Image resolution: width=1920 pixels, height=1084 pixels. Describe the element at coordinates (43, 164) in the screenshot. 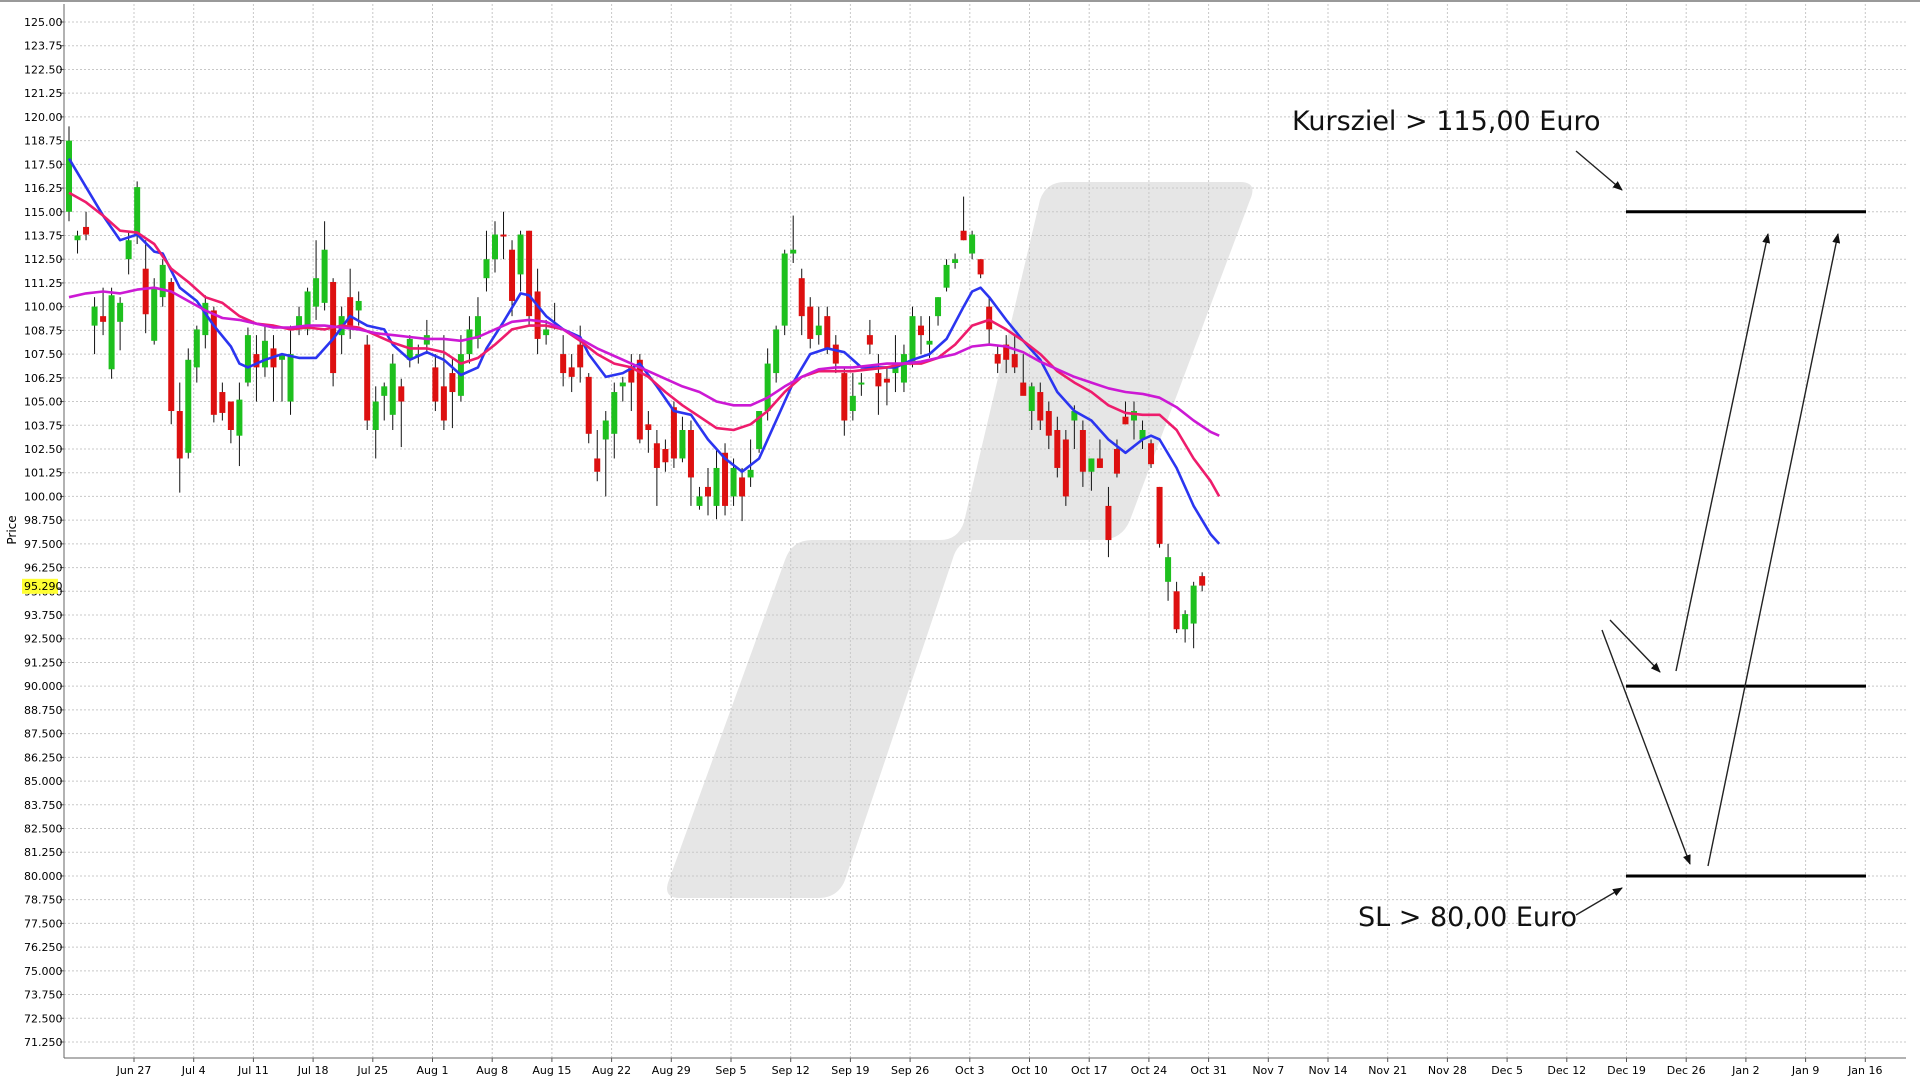

I see `y-tick-label: 117.50` at that location.